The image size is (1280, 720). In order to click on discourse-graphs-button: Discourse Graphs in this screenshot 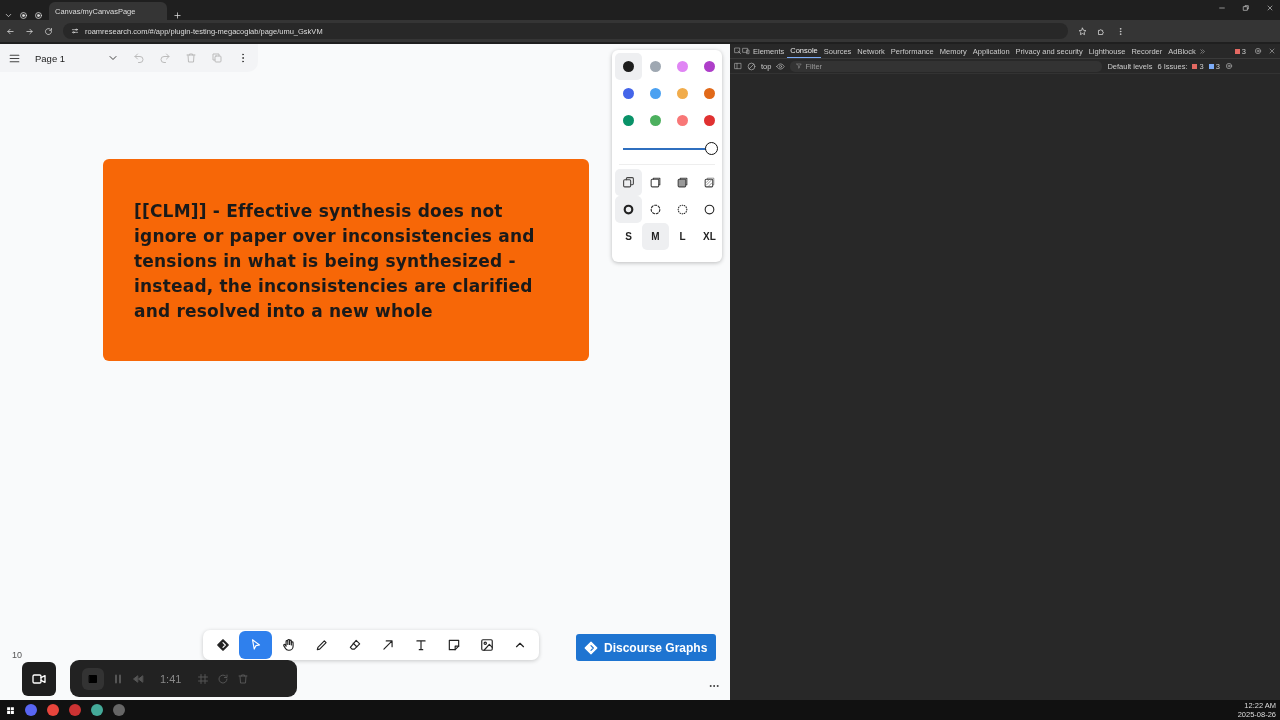, I will do `click(646, 647)`.